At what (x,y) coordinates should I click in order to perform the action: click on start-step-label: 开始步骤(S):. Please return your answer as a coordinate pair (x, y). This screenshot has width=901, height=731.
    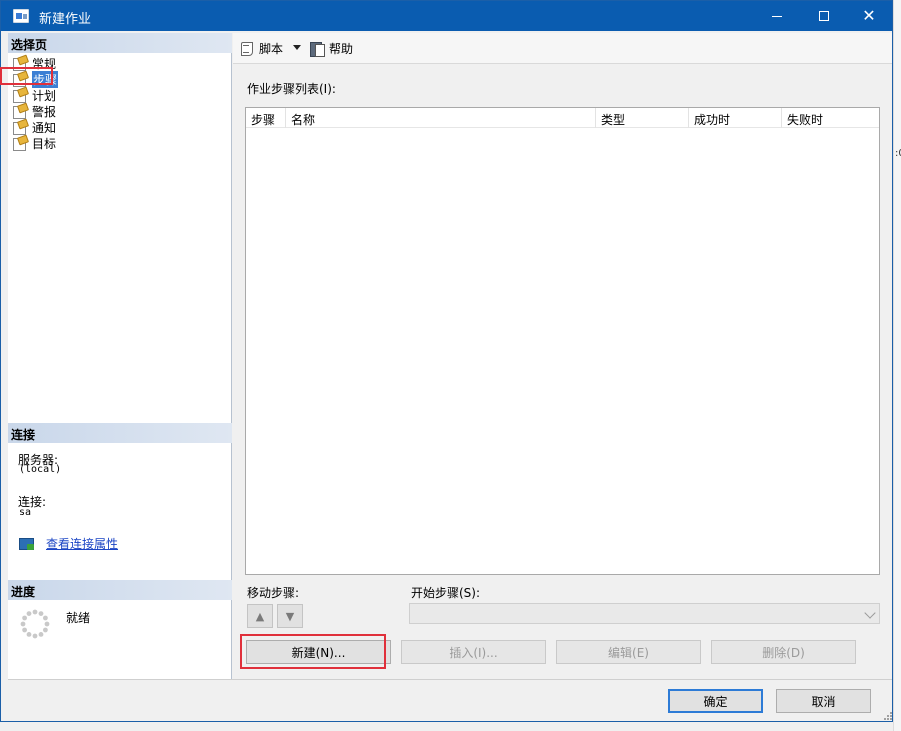
    Looking at the image, I should click on (446, 593).